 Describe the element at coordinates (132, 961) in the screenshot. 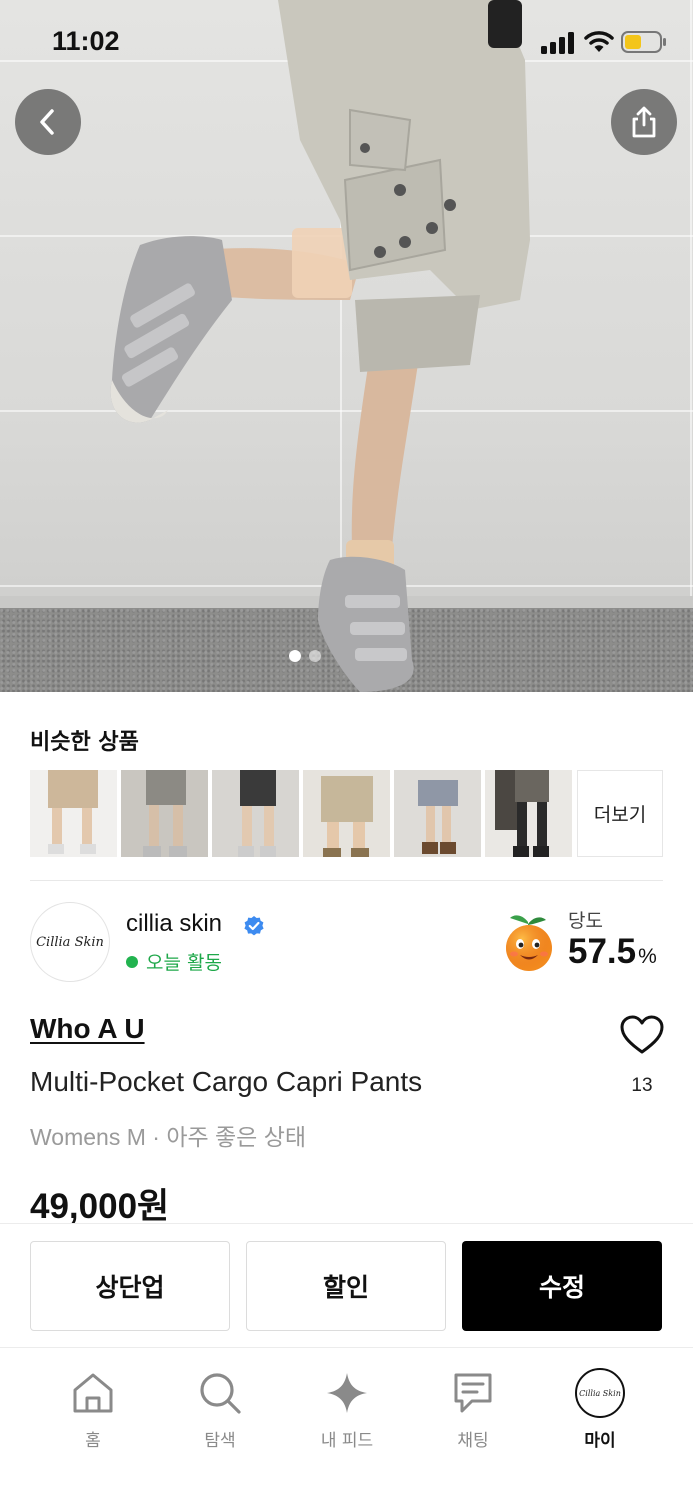

I see `online-dot-icon` at that location.